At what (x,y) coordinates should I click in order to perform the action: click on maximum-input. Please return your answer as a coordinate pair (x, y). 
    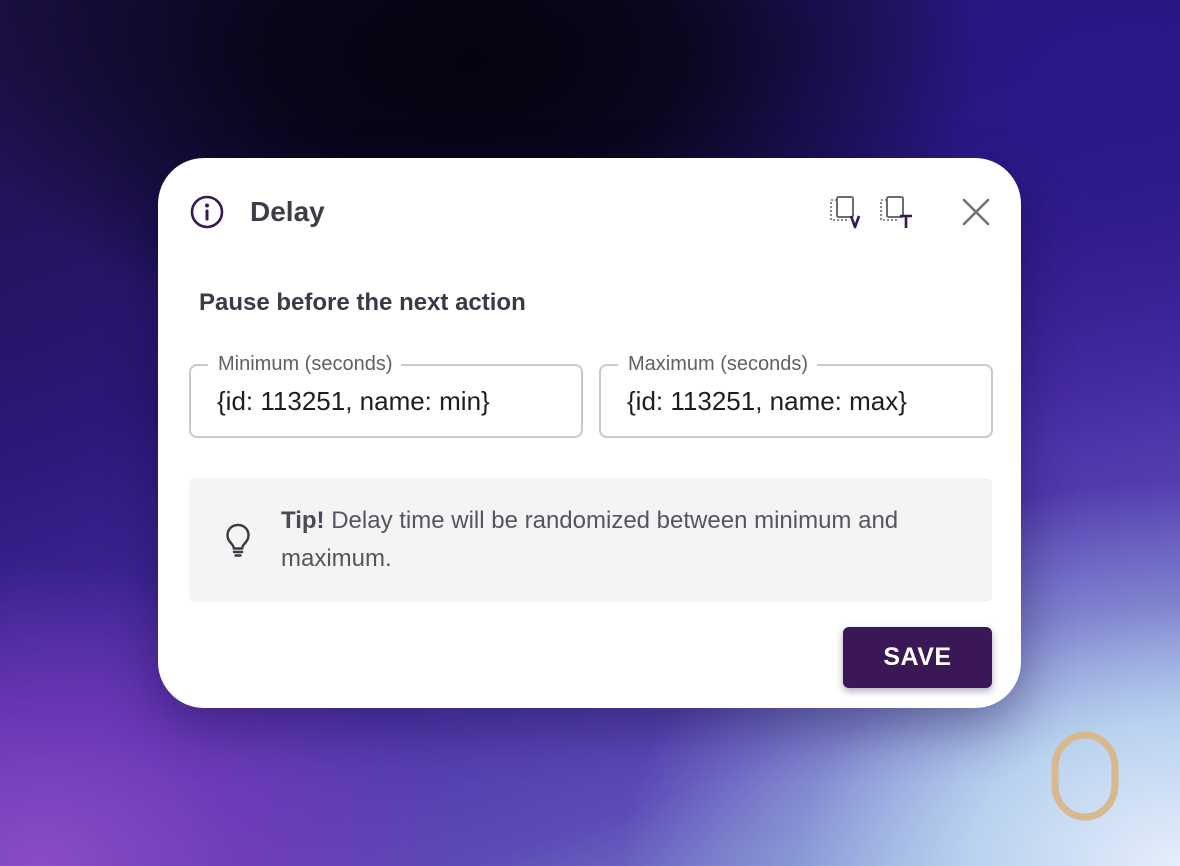
    Looking at the image, I should click on (802, 401).